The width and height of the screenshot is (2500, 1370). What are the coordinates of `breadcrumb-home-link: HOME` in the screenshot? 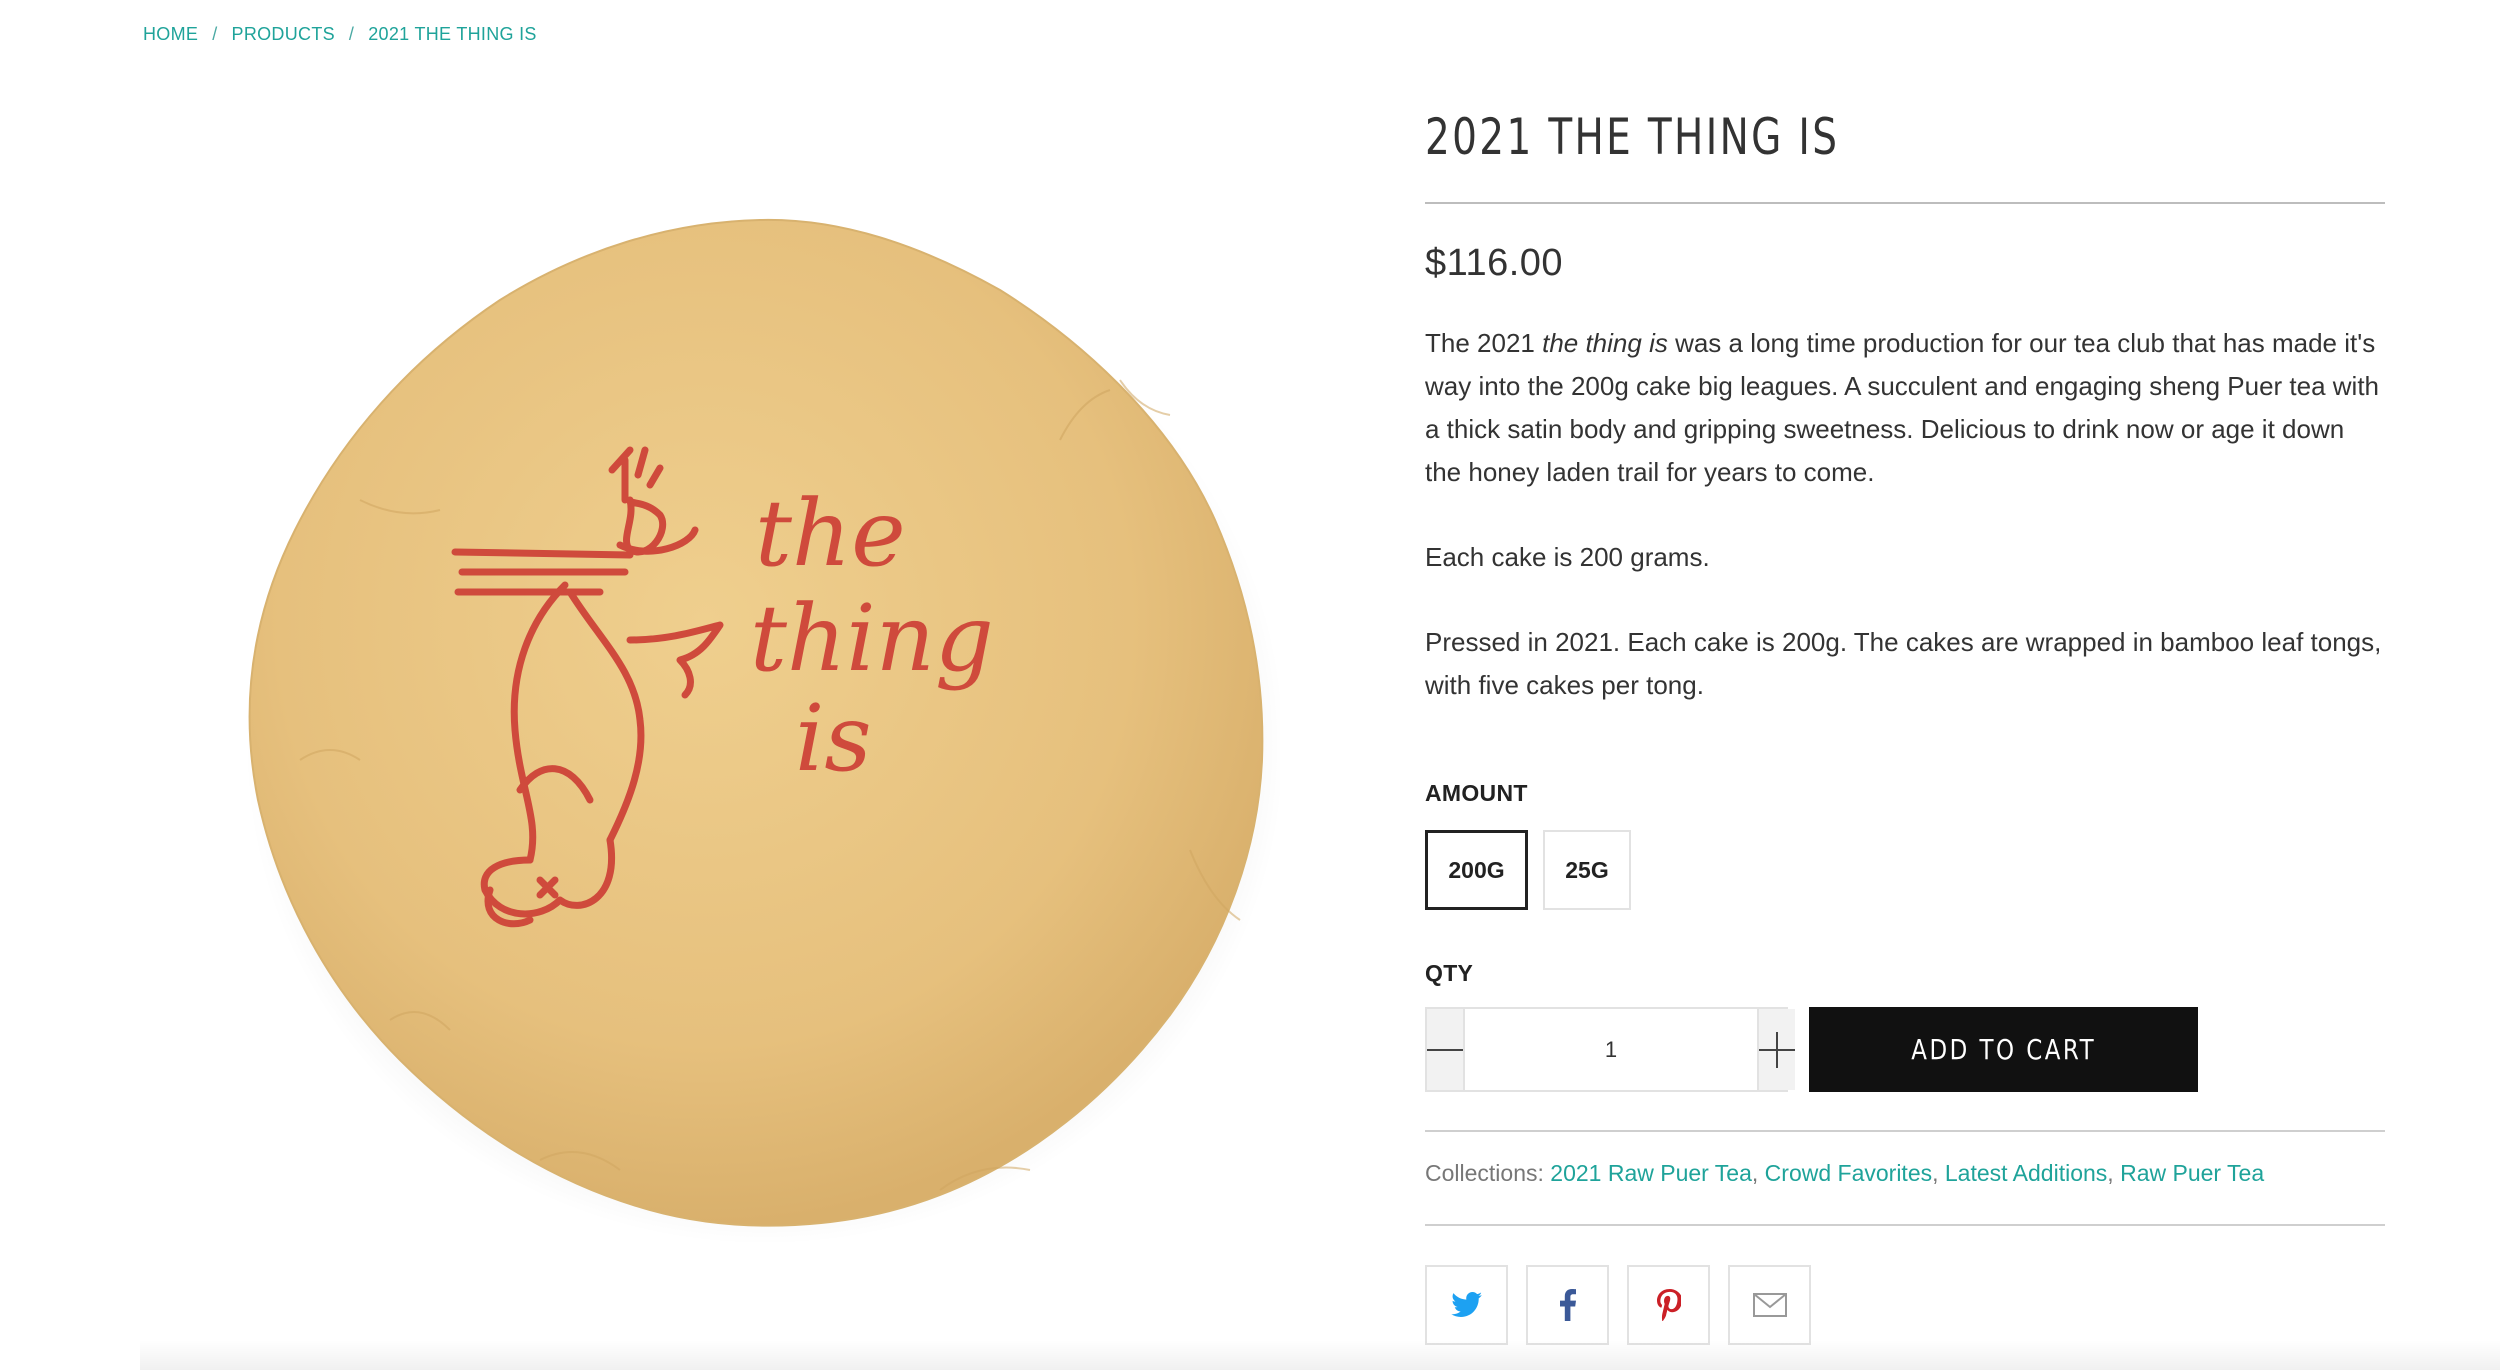 It's located at (170, 34).